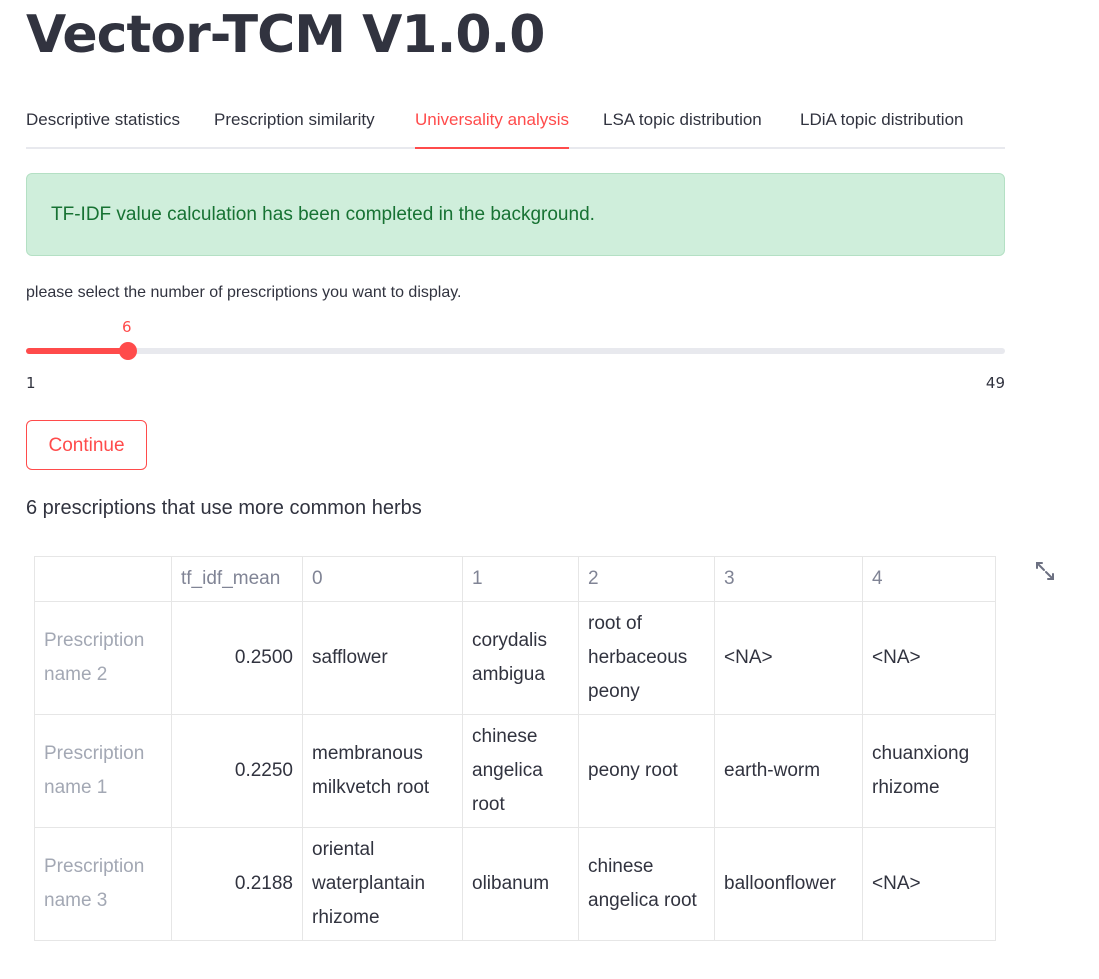 The height and width of the screenshot is (979, 1099). Describe the element at coordinates (237, 579) in the screenshot. I see `column-header-tf-idf-mean: tf_idf_mean` at that location.